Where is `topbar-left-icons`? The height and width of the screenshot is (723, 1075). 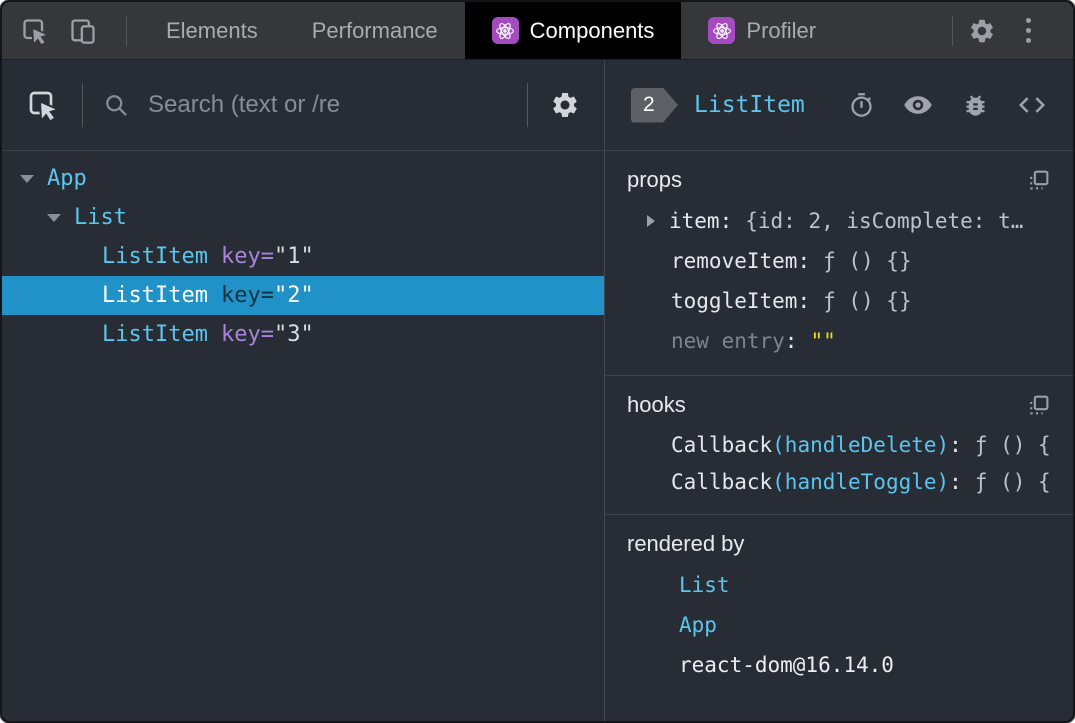
topbar-left-icons is located at coordinates (70, 30).